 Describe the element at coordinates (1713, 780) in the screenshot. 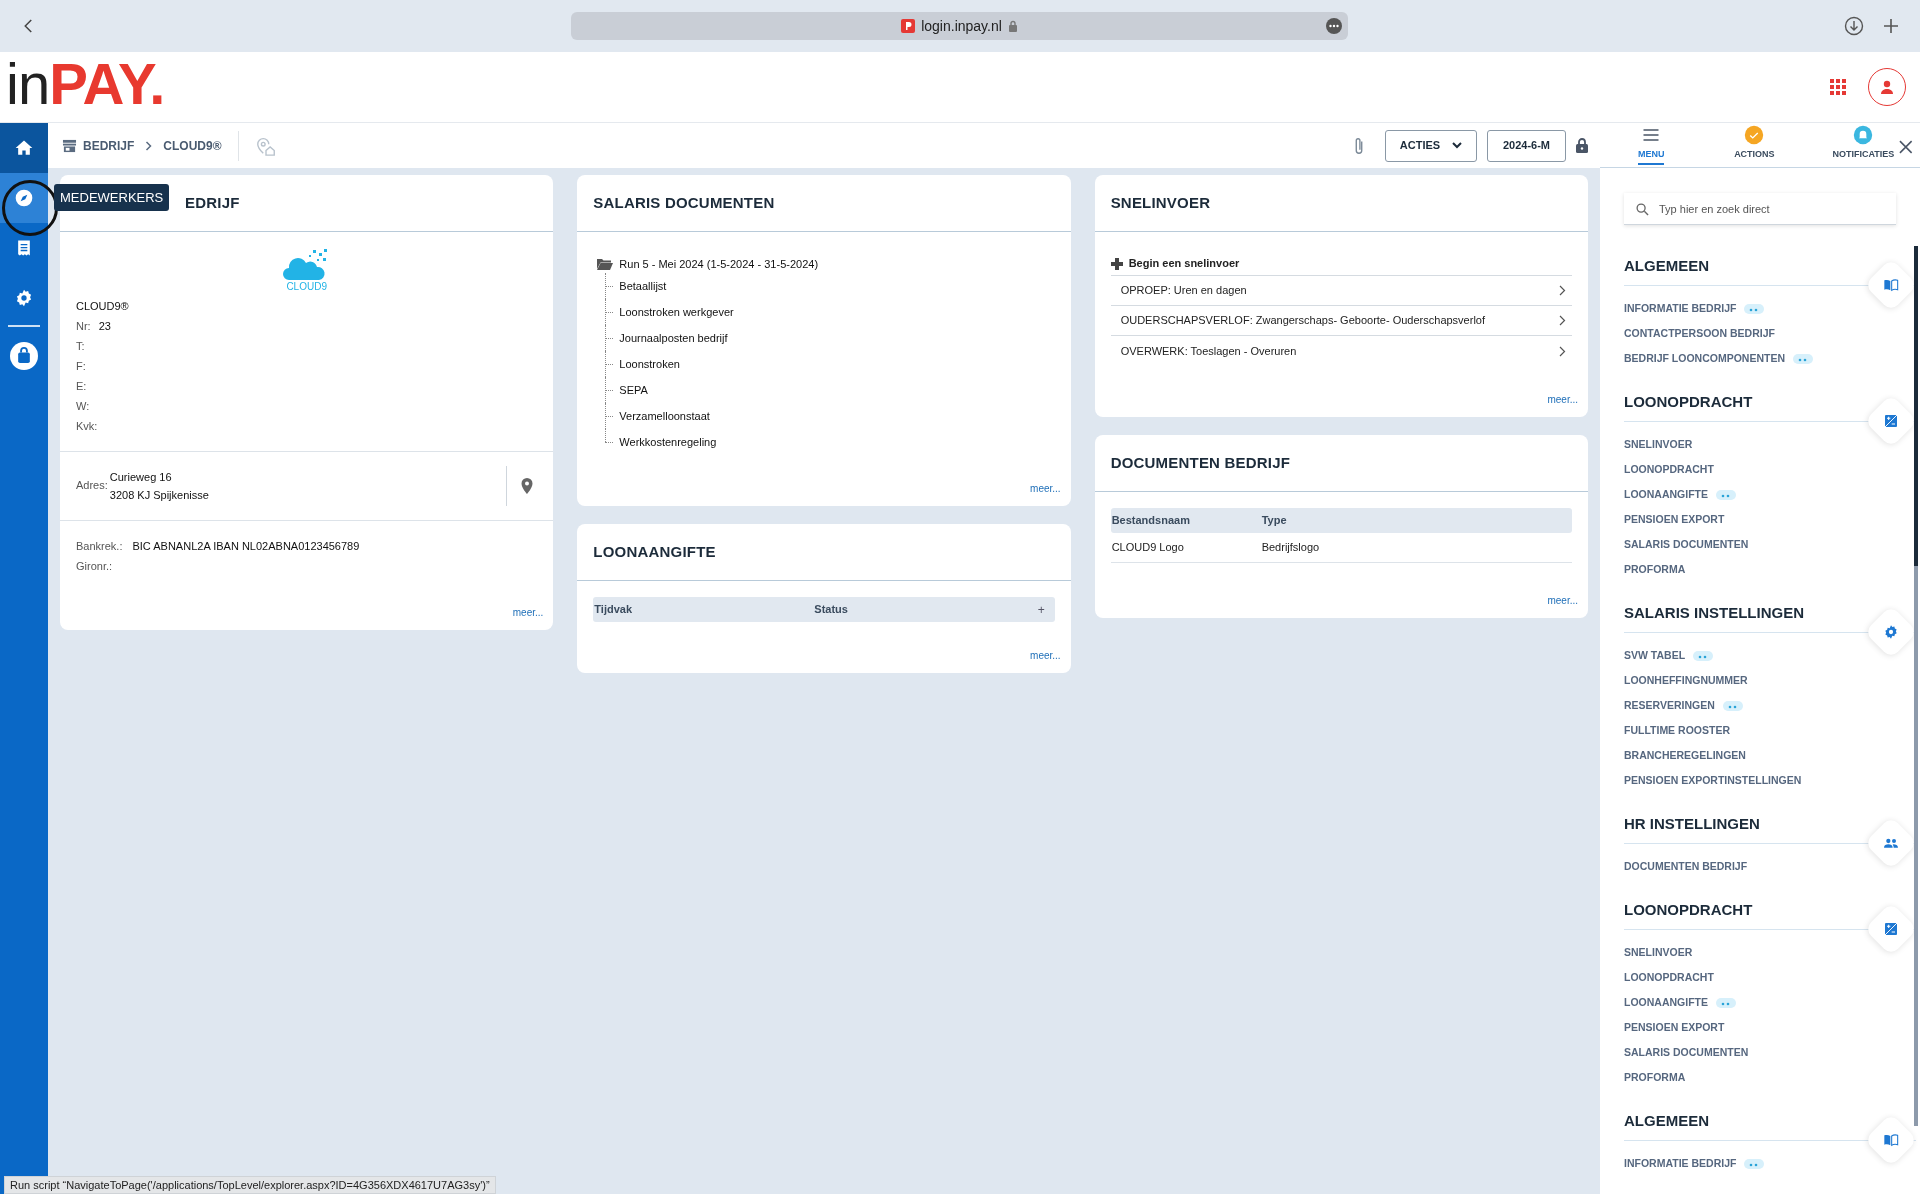

I see `menu-link: PENSIOEN EXPORTINSTELLINGEN` at that location.